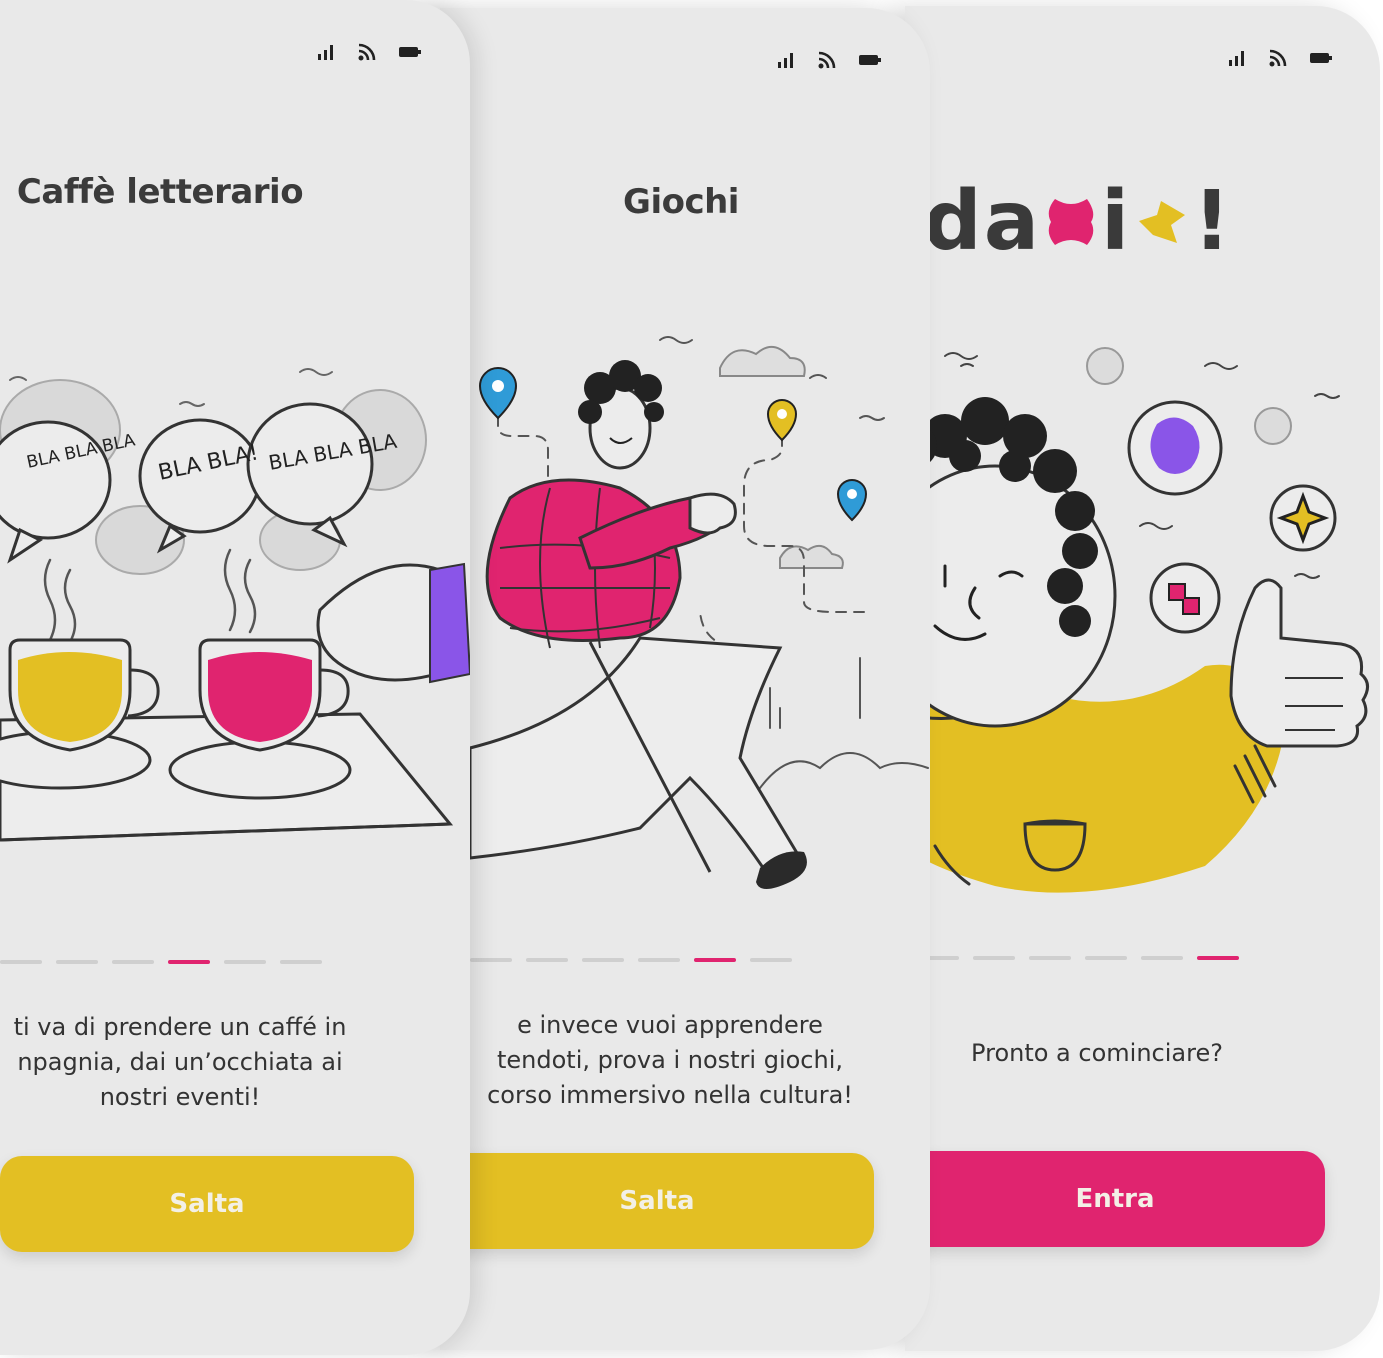 The image size is (1383, 1358). I want to click on app-logo: da i !, so click(1078, 221).